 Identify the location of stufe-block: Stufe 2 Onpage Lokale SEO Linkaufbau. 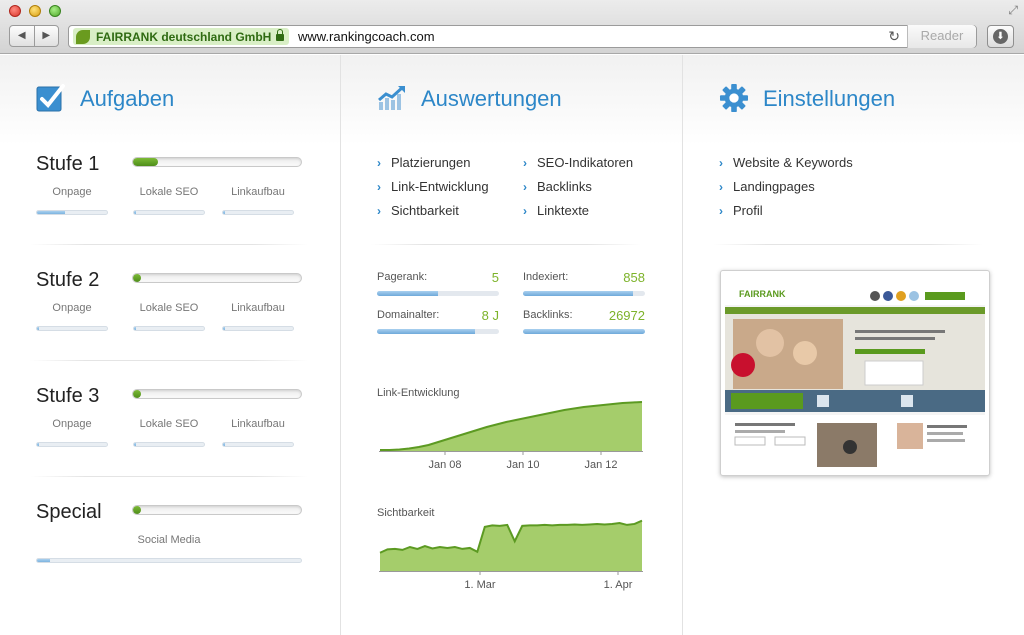
(171, 319).